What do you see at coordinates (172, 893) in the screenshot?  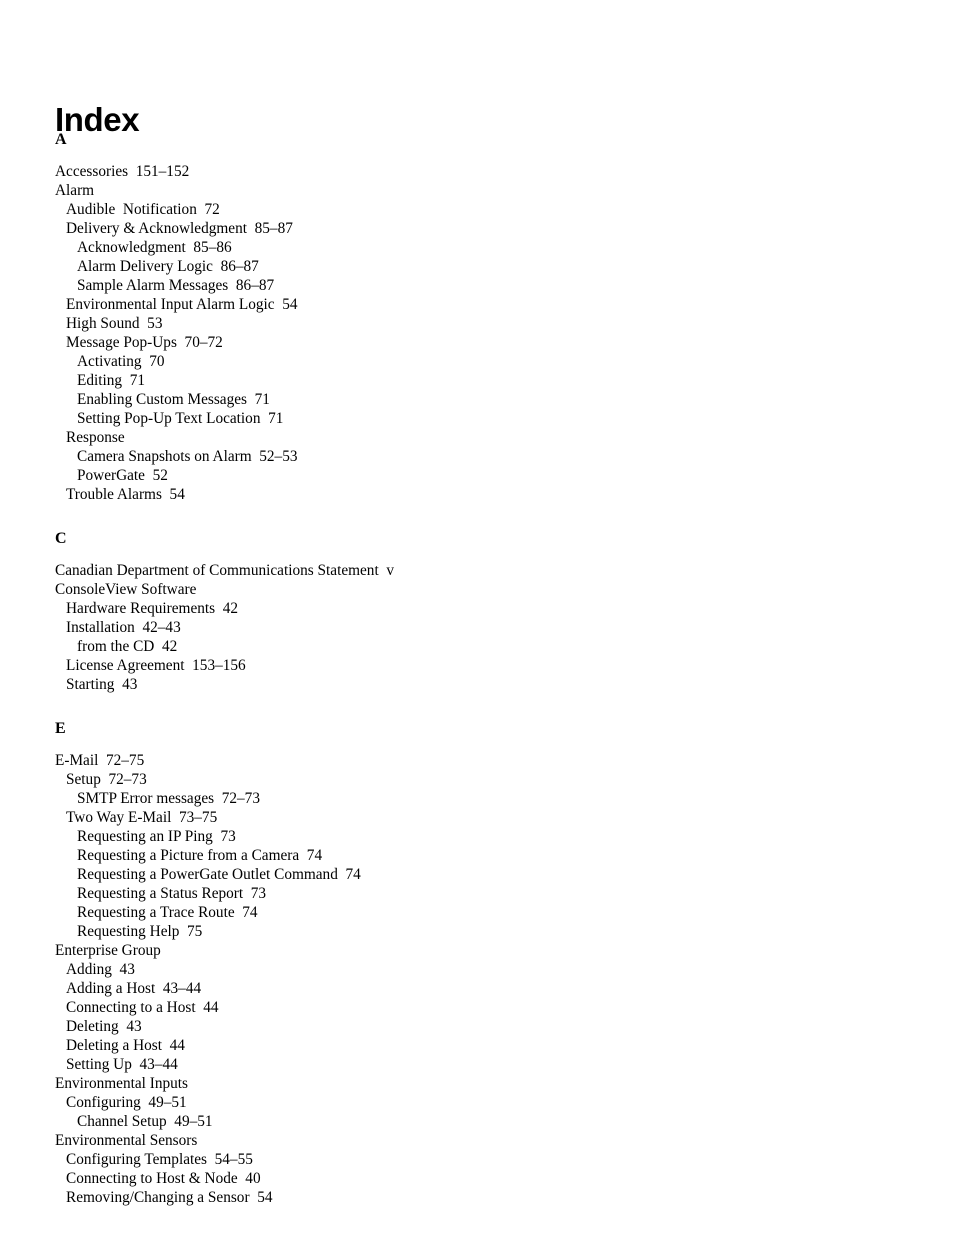 I see `index-entry: Requesting a Status Report 73` at bounding box center [172, 893].